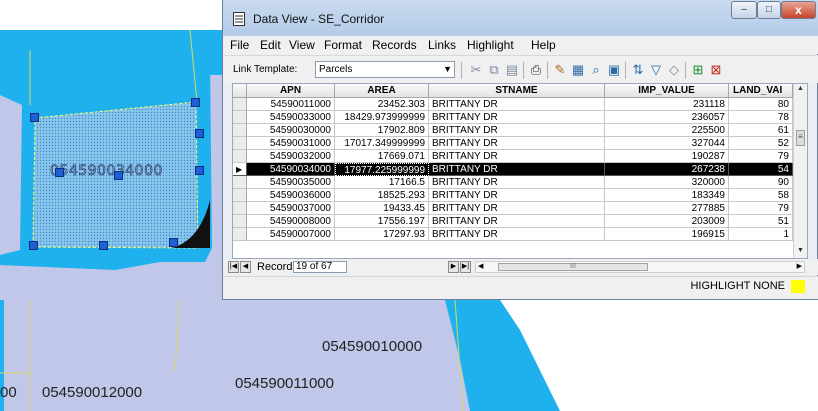 The width and height of the screenshot is (818, 411). What do you see at coordinates (578, 70) in the screenshot?
I see `edit-fields-icon: ▦` at bounding box center [578, 70].